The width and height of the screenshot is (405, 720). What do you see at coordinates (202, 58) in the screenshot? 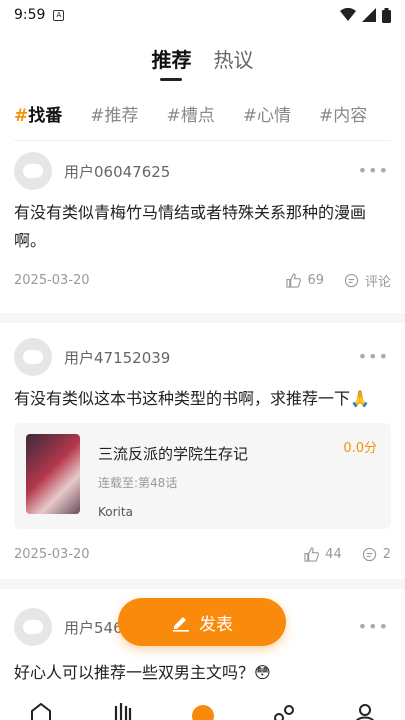
I see `top-tab-bar: 推荐 热议` at bounding box center [202, 58].